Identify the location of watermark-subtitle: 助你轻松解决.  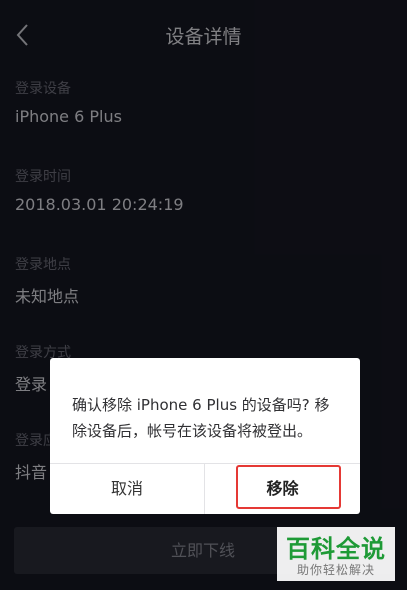
(335, 570).